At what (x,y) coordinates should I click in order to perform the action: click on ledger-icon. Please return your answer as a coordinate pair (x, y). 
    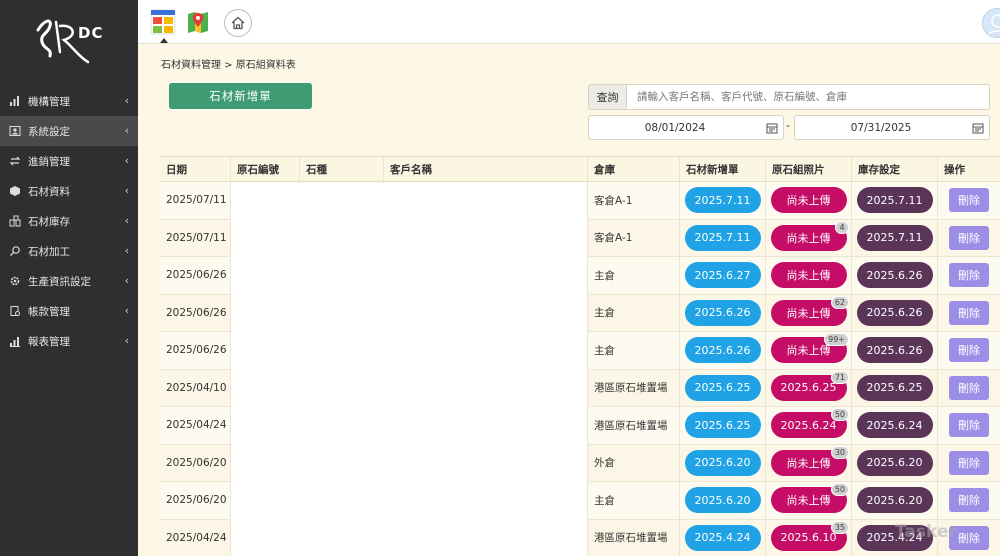
    Looking at the image, I should click on (15, 311).